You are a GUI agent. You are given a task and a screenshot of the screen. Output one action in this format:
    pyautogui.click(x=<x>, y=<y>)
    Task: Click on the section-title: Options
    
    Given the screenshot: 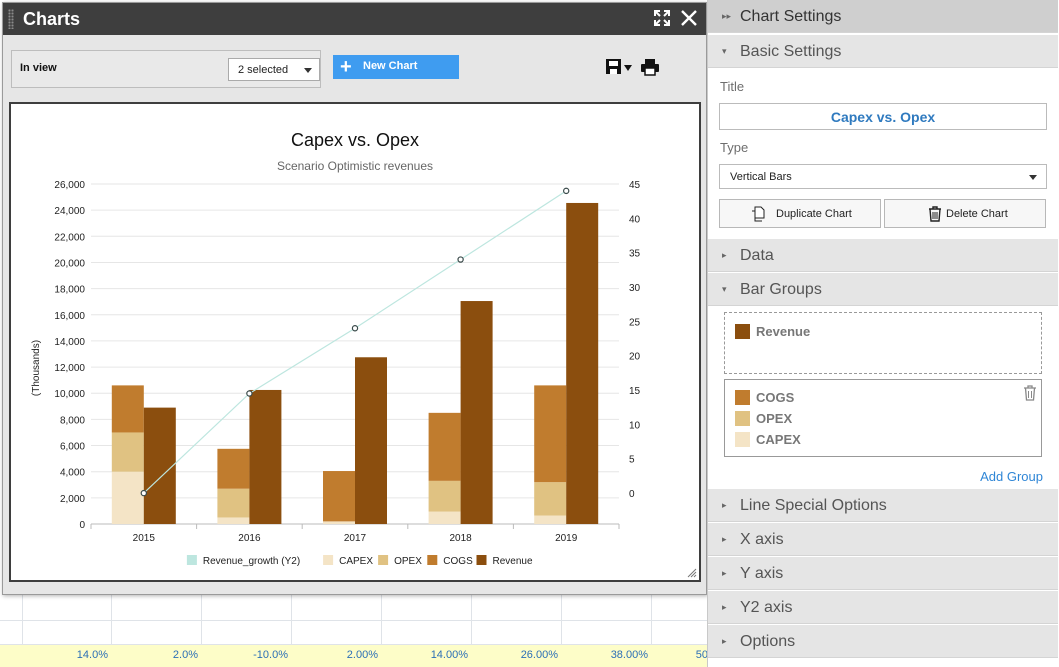 What is the action you would take?
    pyautogui.click(x=768, y=641)
    